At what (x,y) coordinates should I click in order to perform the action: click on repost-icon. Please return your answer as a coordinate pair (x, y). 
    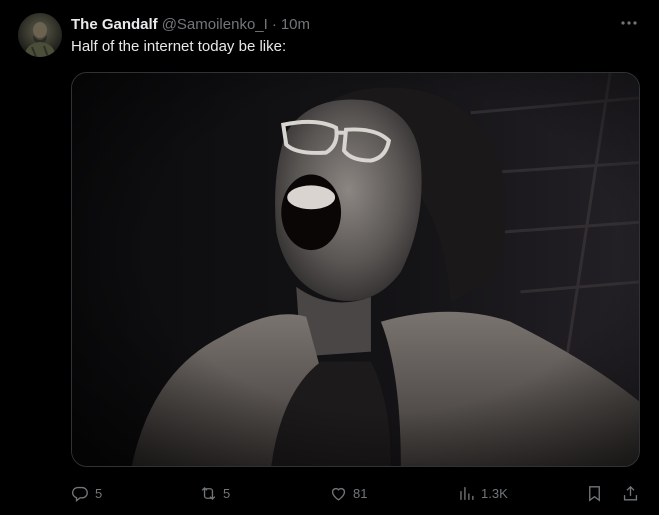
    Looking at the image, I should click on (208, 493).